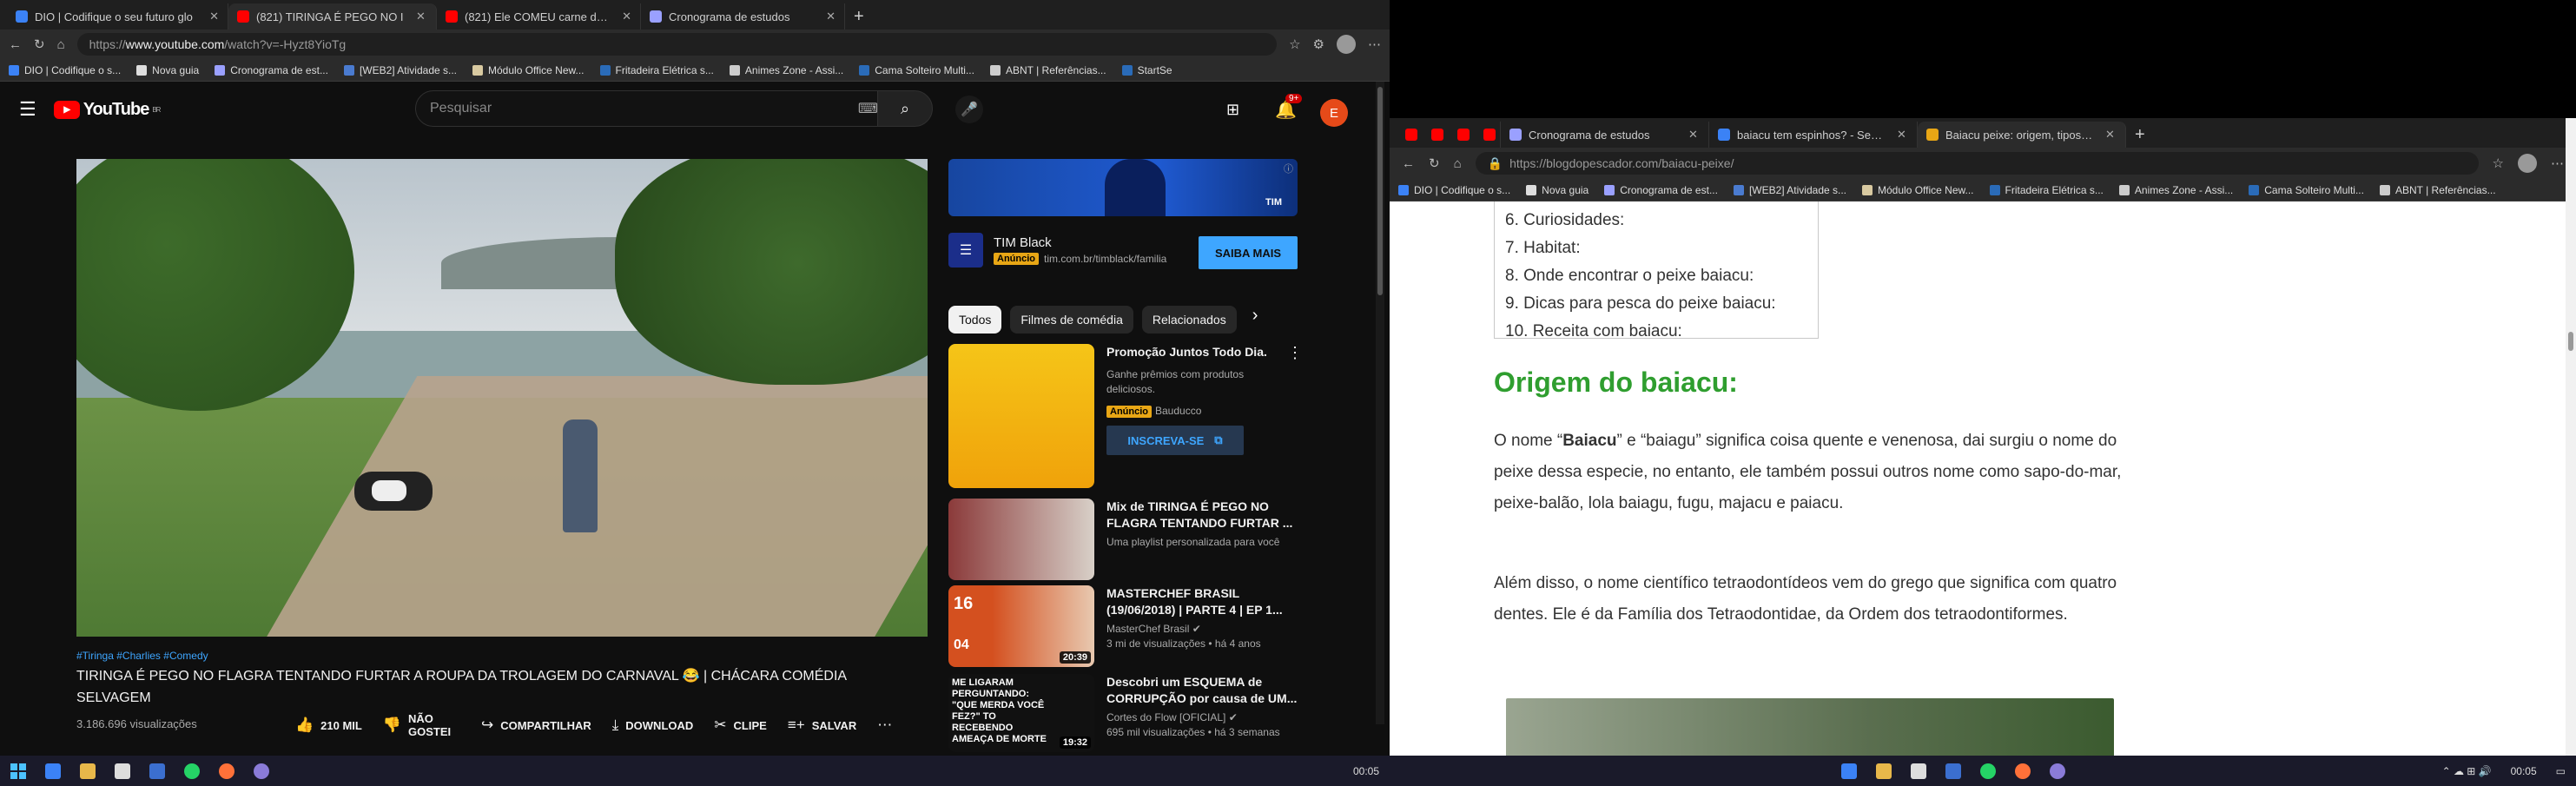  Describe the element at coordinates (1288, 168) in the screenshot. I see `info-icon: ⓘ` at that location.